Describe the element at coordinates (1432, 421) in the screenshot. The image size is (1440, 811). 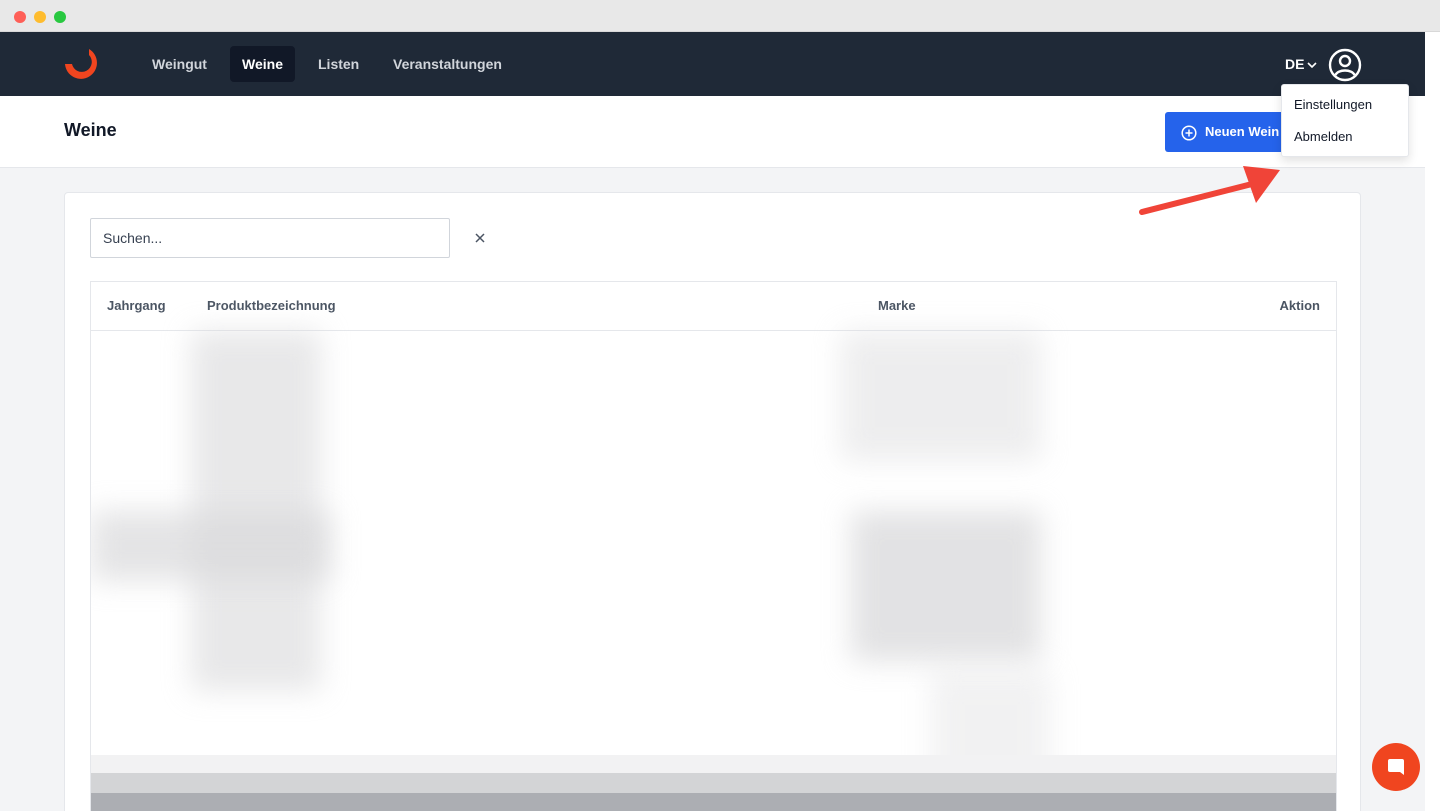
I see `page-scrollbar` at that location.